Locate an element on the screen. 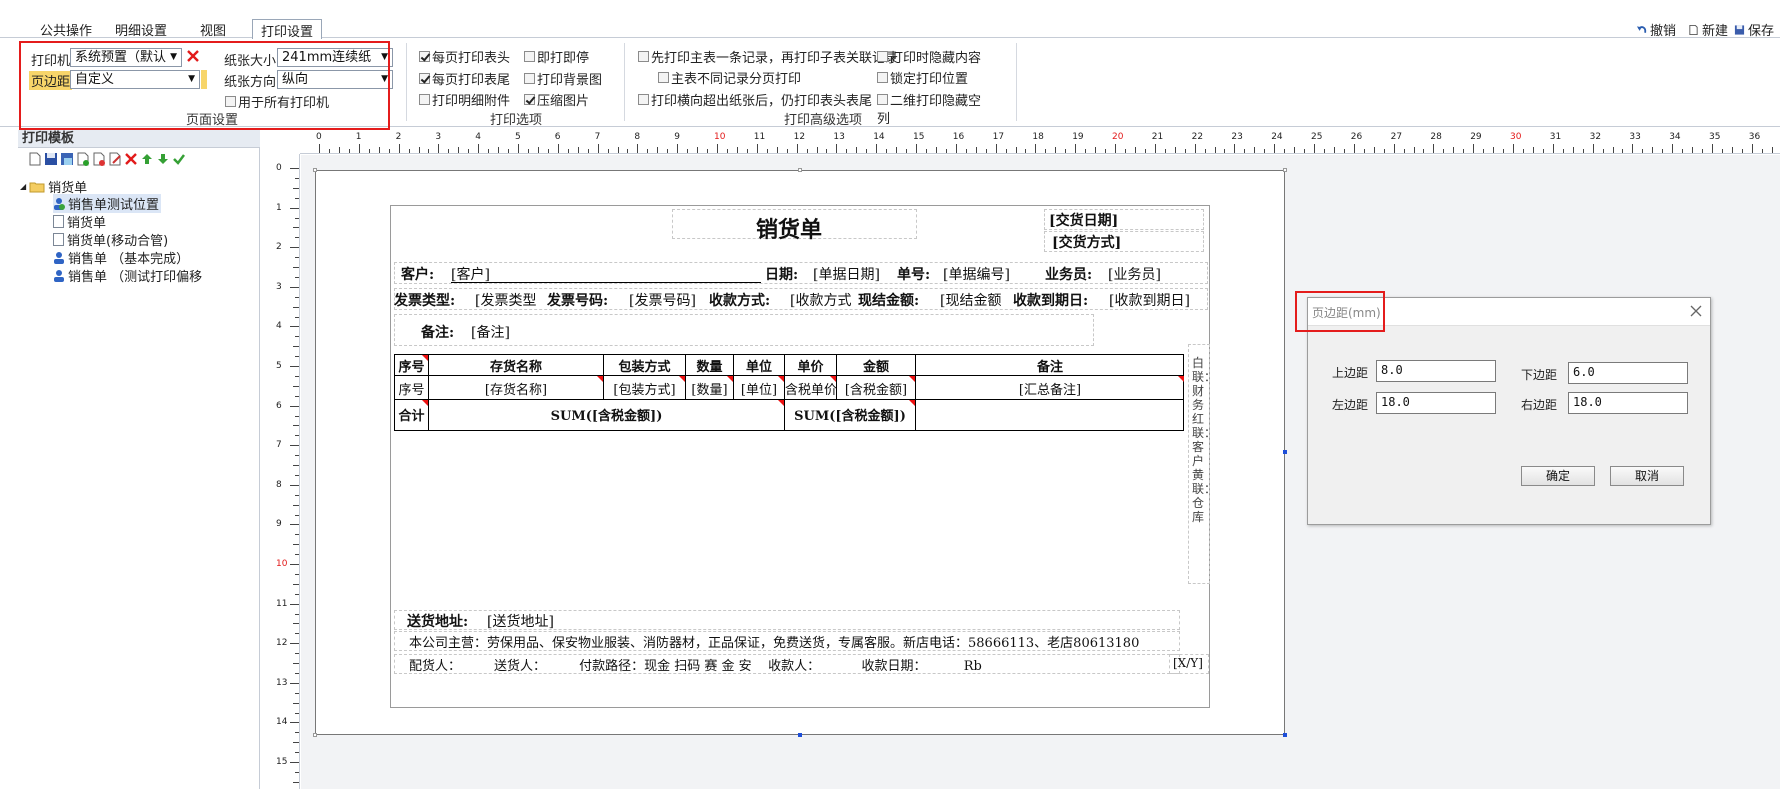 This screenshot has height=789, width=1780. total-amount-cell: SUM([含税金额]) is located at coordinates (850, 414).